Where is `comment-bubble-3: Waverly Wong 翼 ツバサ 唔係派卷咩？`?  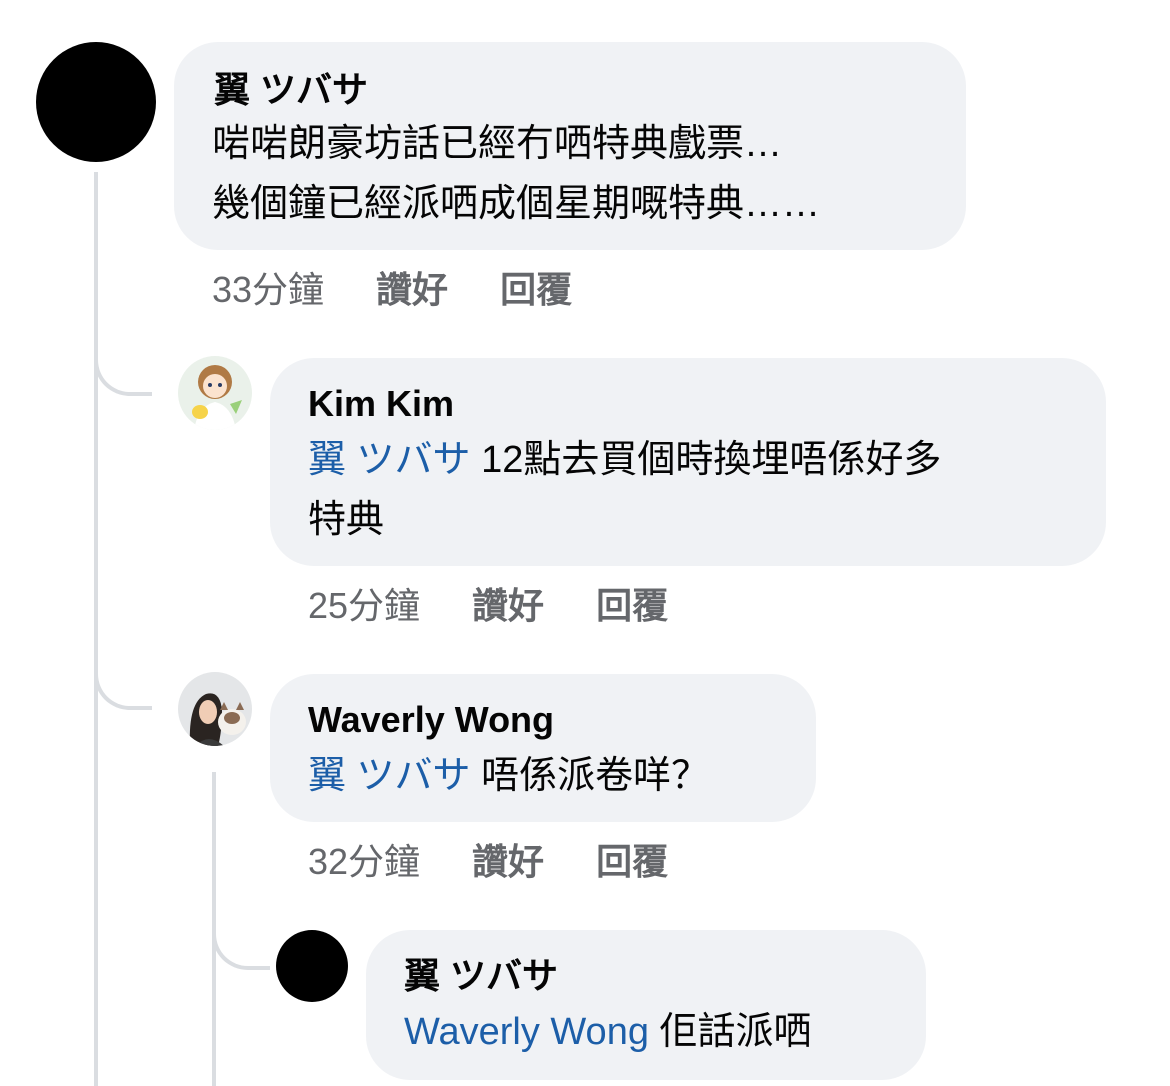
comment-bubble-3: Waverly Wong 翼 ツバサ 唔係派卷咩？ is located at coordinates (543, 748).